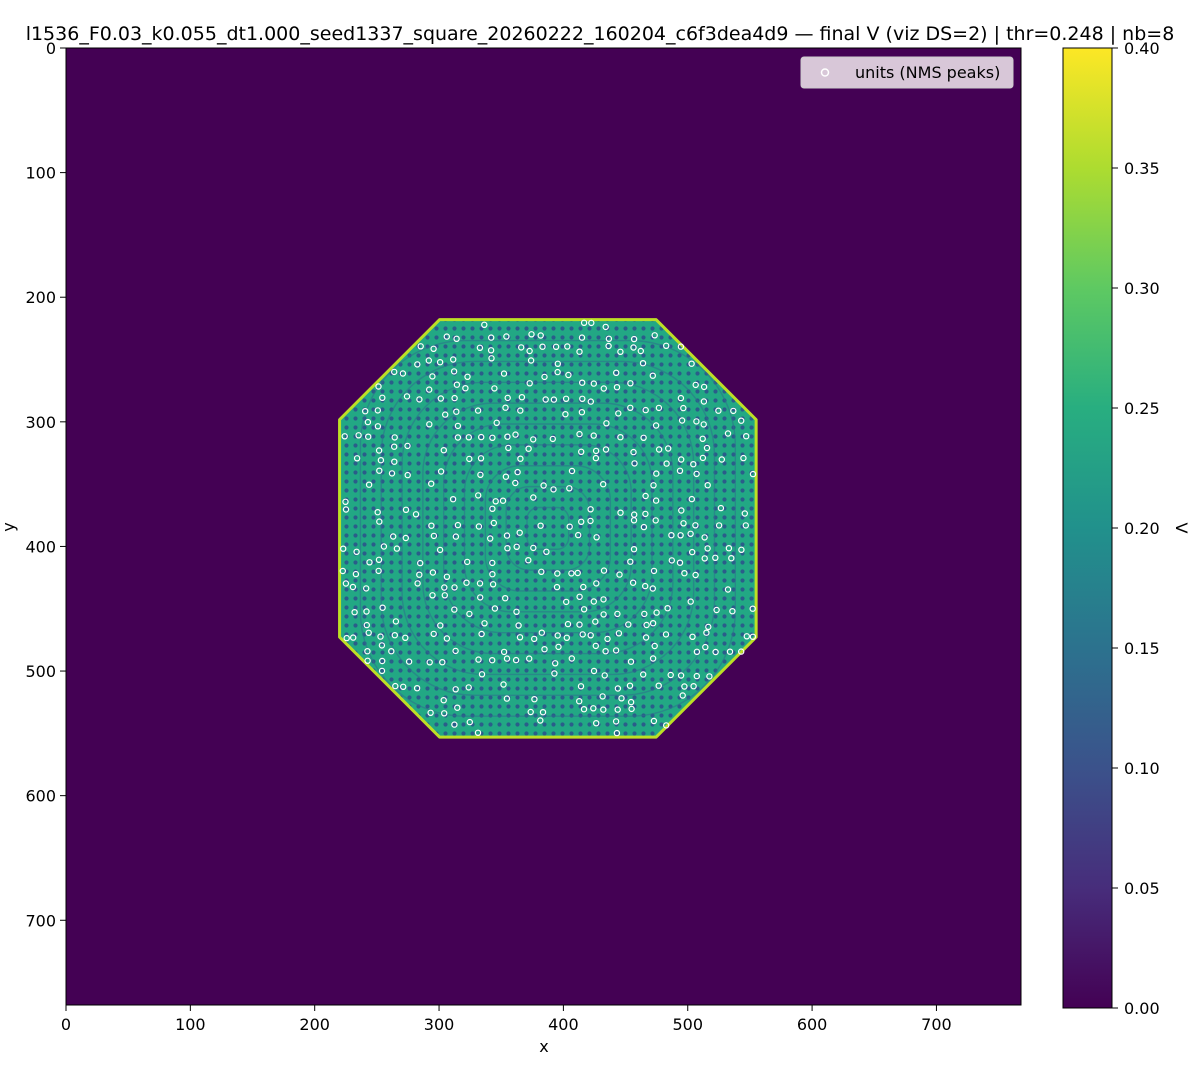 This screenshot has width=1200, height=1080. Describe the element at coordinates (687, 1024) in the screenshot. I see `x-tick-label: 500` at that location.